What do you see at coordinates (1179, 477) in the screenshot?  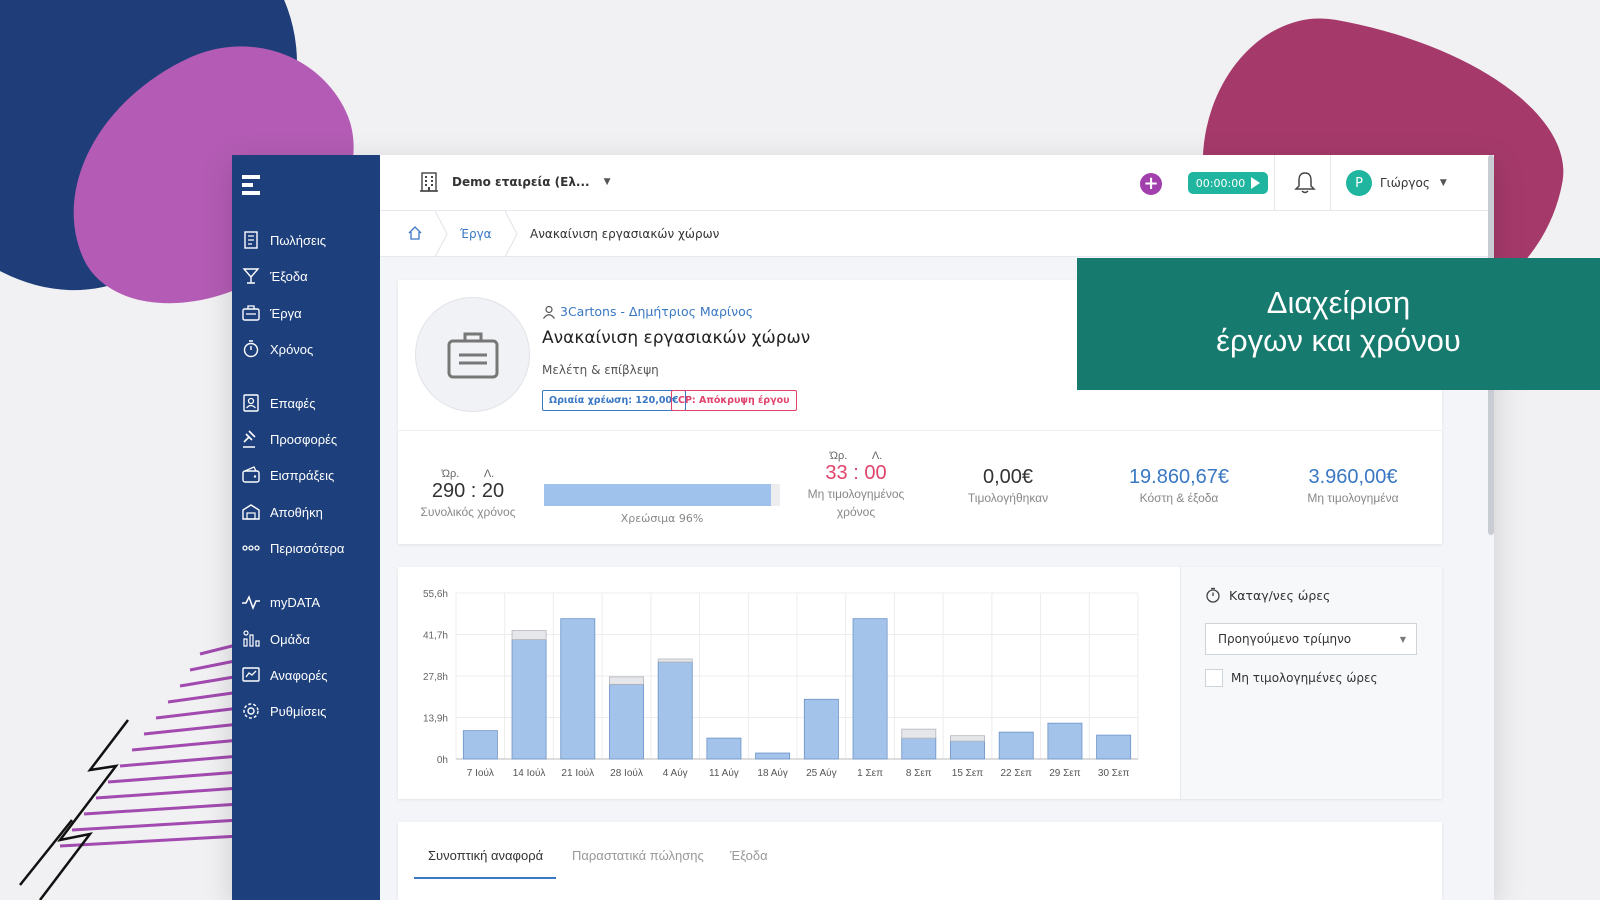 I see `costs-value: 19.860,67€` at bounding box center [1179, 477].